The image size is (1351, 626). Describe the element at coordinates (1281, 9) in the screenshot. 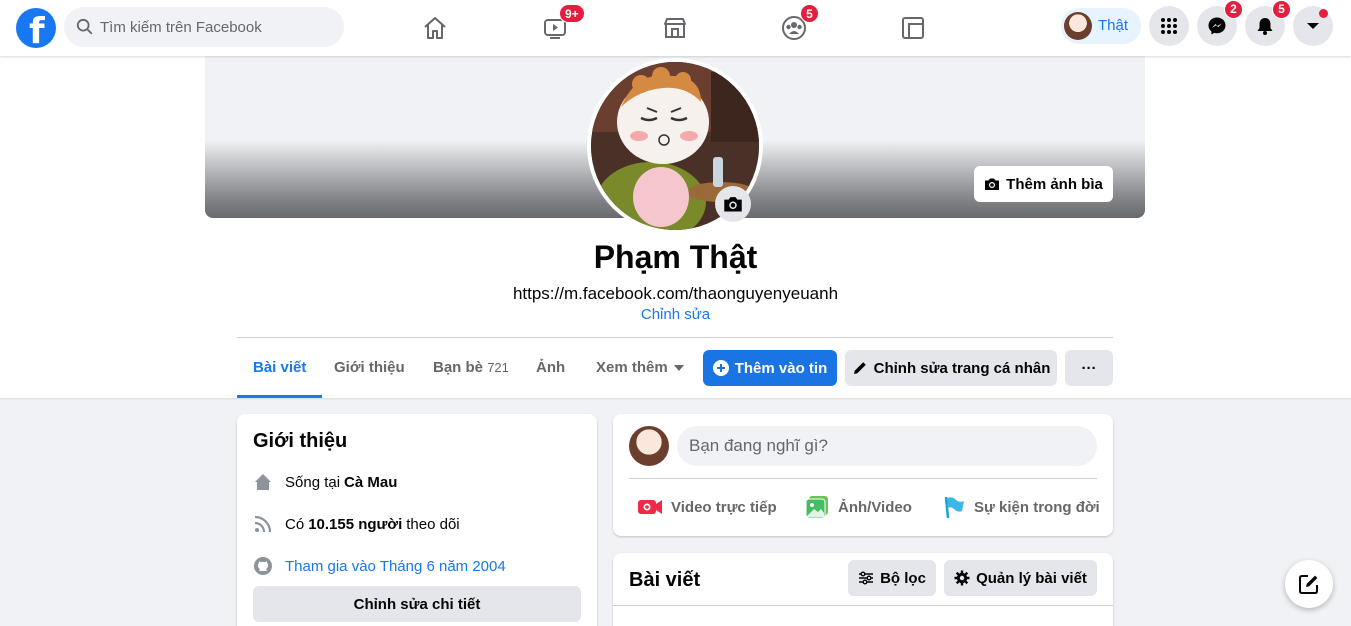

I see `notifications-badge: 5` at that location.